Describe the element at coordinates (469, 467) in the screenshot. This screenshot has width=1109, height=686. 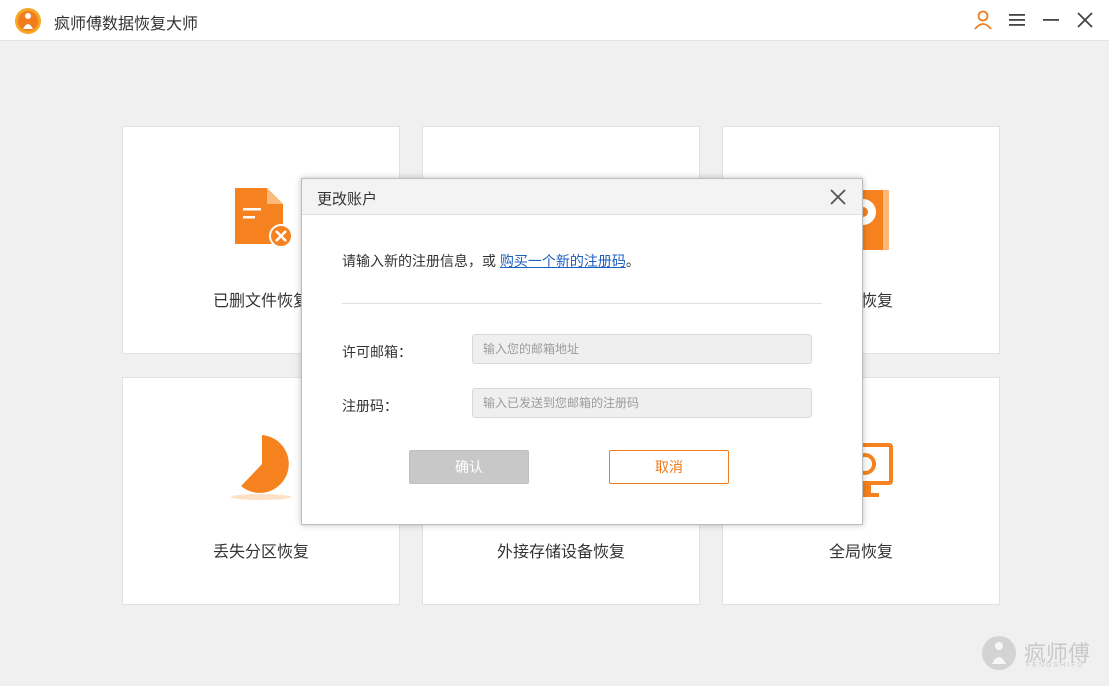
I see `confirm-button: 确认` at that location.